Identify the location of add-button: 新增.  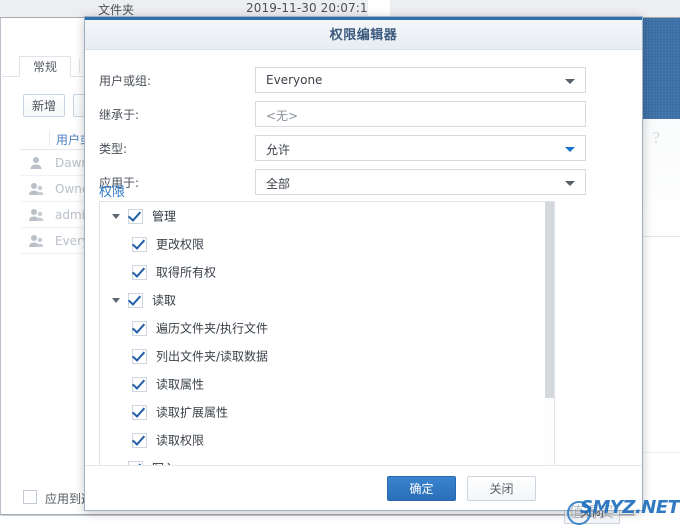
(44, 105).